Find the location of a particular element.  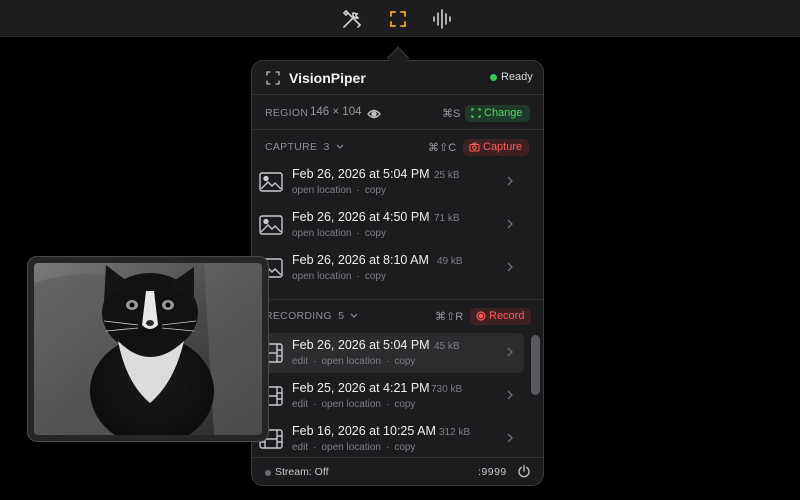

record-icon is located at coordinates (481, 316).